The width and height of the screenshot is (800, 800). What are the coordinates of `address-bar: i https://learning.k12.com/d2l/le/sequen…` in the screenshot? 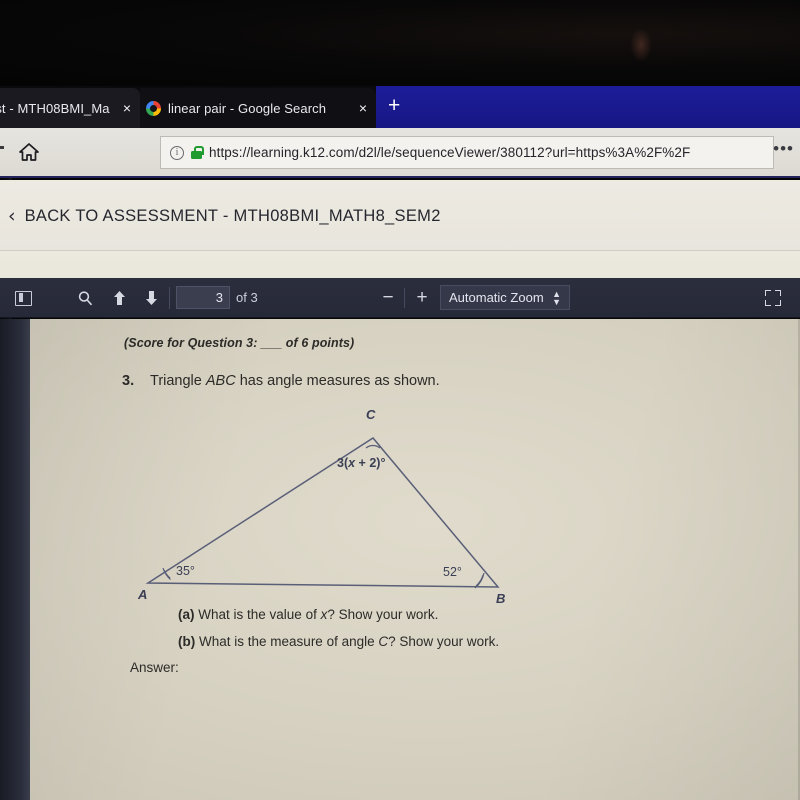 It's located at (467, 152).